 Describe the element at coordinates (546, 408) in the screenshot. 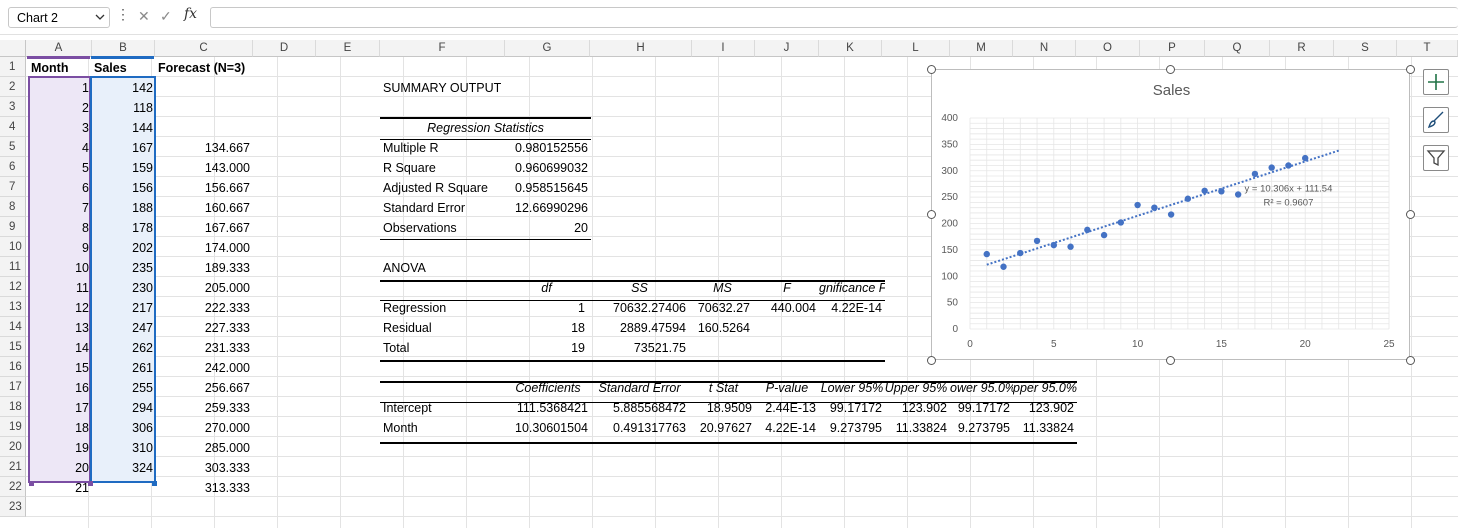

I see `coef-value: 111.5368421` at that location.